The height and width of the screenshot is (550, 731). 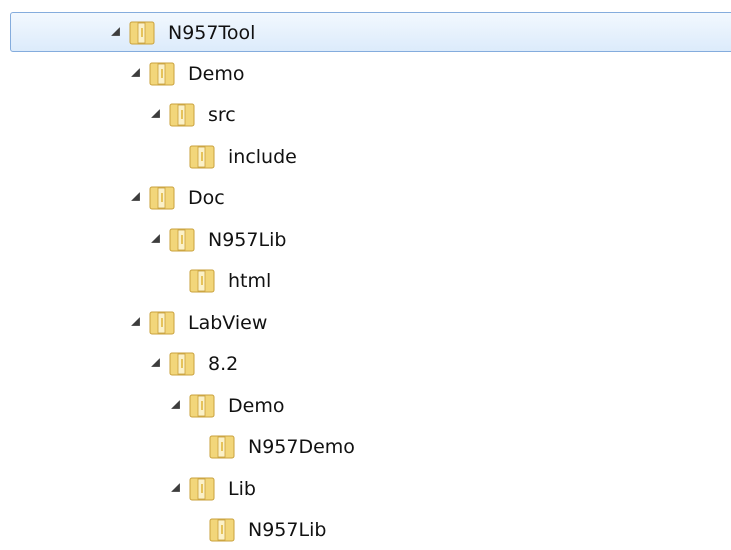 What do you see at coordinates (242, 488) in the screenshot?
I see `tree-item-label: Lib` at bounding box center [242, 488].